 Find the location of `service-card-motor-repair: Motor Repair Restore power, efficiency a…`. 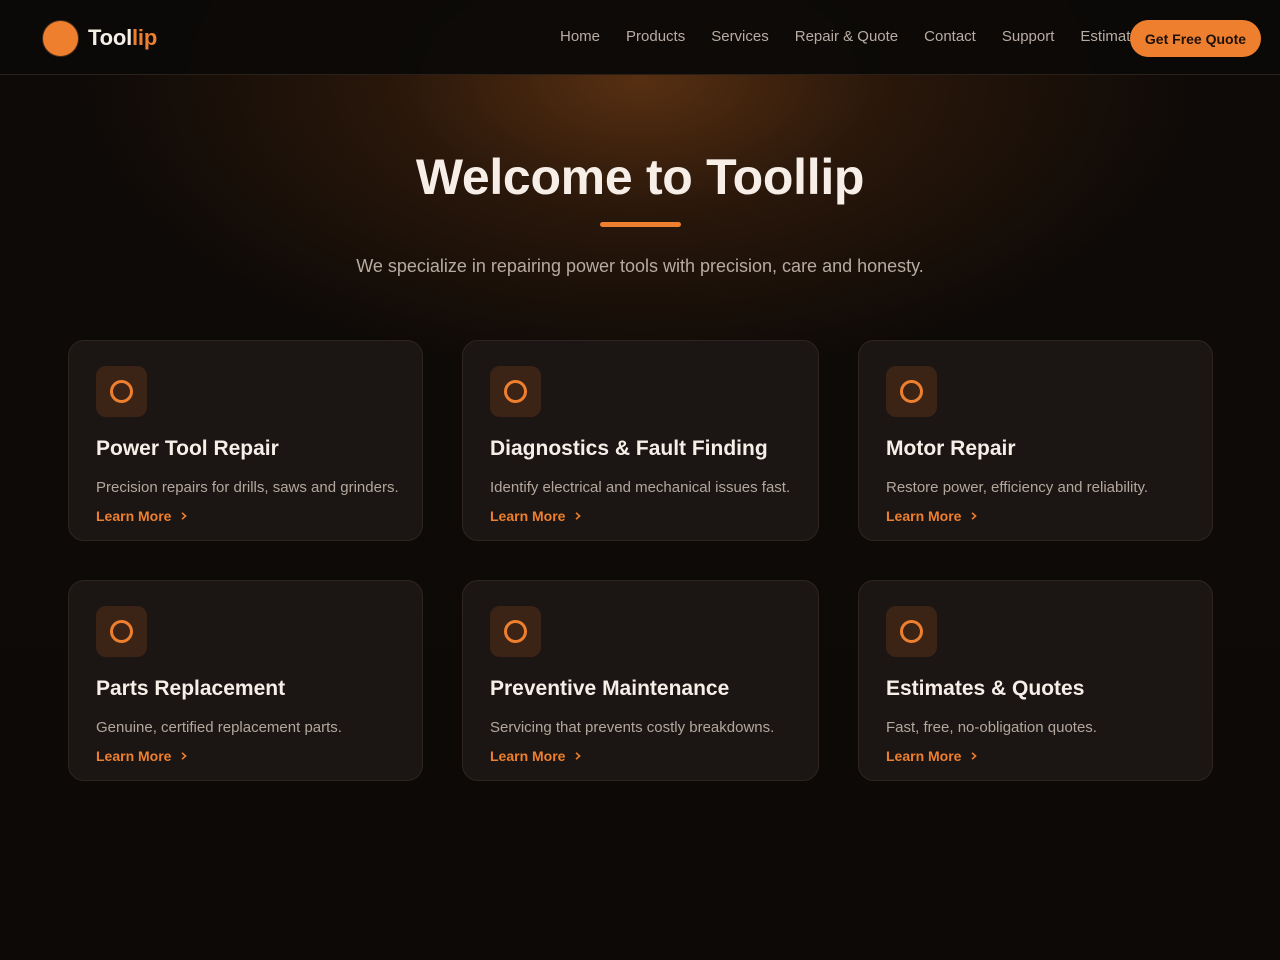

service-card-motor-repair: Motor Repair Restore power, efficiency a… is located at coordinates (1035, 440).